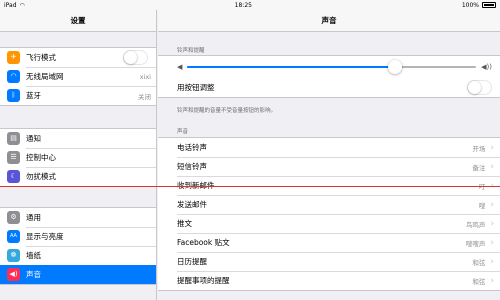  Describe the element at coordinates (13, 176) in the screenshot. I see `do-not-disturb-icon: ☾` at that location.